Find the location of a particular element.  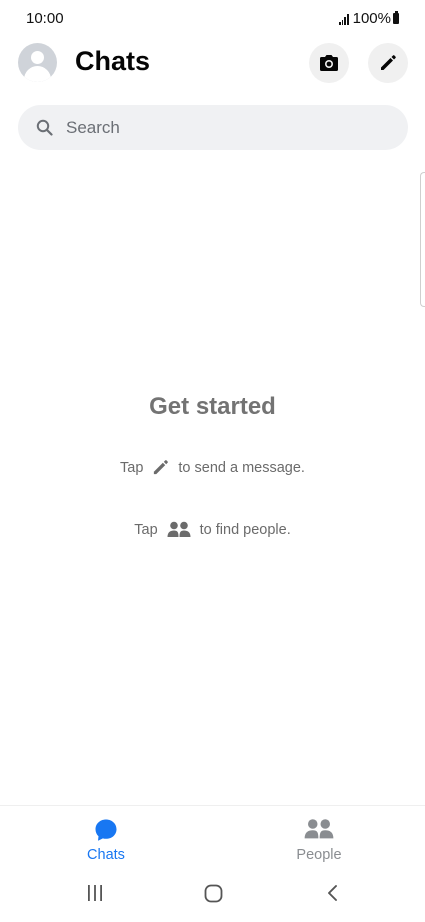

tab-chats: Chats is located at coordinates (106, 837).